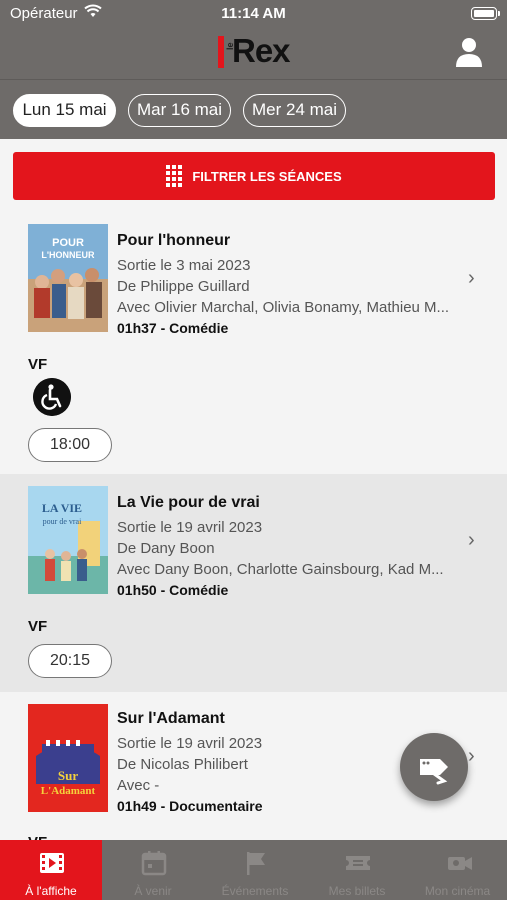 The height and width of the screenshot is (900, 507). Describe the element at coordinates (62, 521) in the screenshot. I see `svg-text: pour de vrai` at that location.